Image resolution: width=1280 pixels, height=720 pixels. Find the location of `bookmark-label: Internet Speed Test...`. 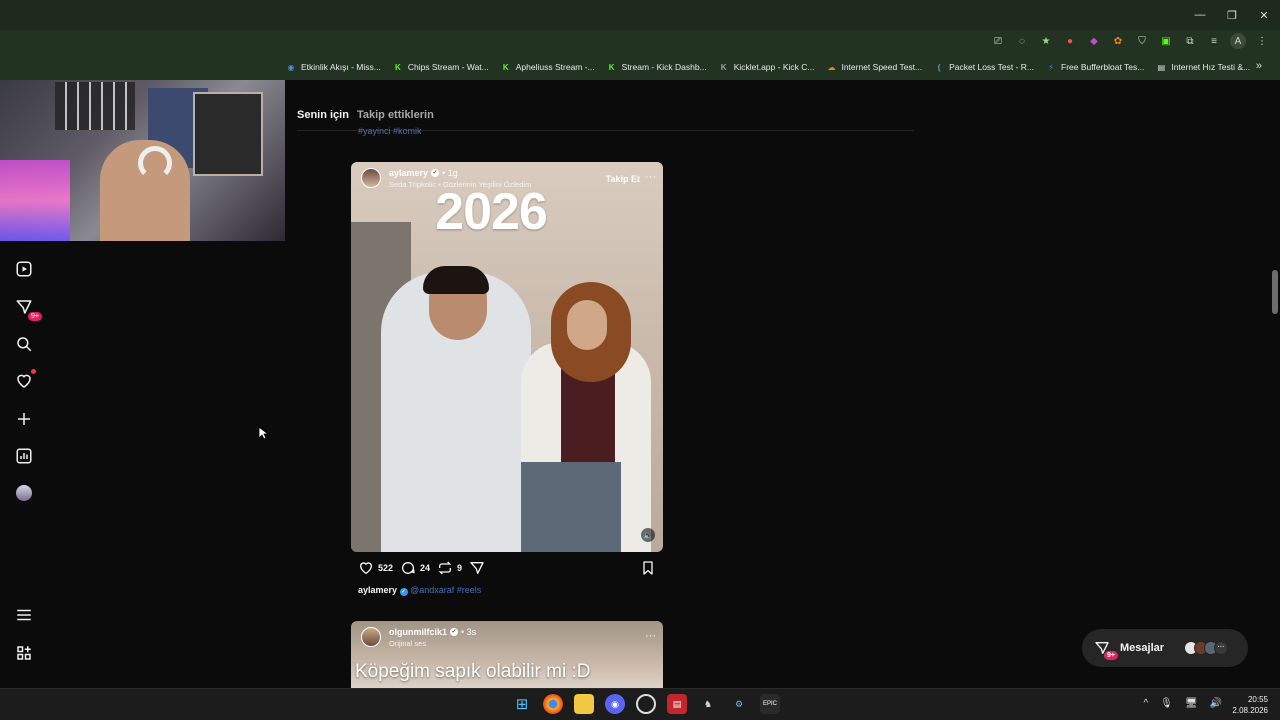

bookmark-label: Internet Speed Test... is located at coordinates (882, 67).